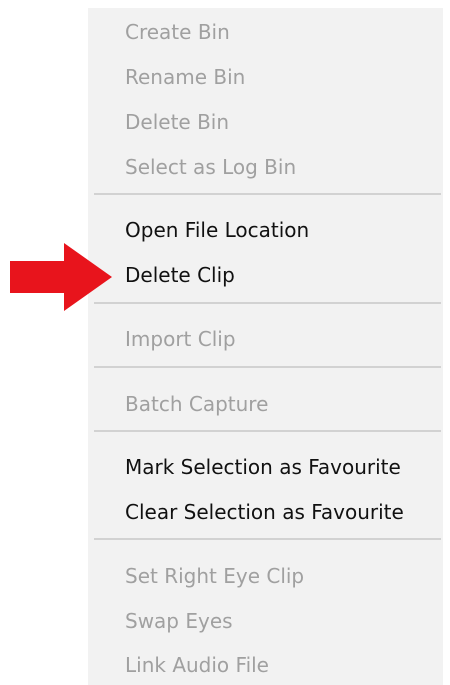 The height and width of the screenshot is (685, 450). Describe the element at coordinates (264, 512) in the screenshot. I see `menu-item-clear-selection-as-favourite: Clear Selection as Favourite` at that location.